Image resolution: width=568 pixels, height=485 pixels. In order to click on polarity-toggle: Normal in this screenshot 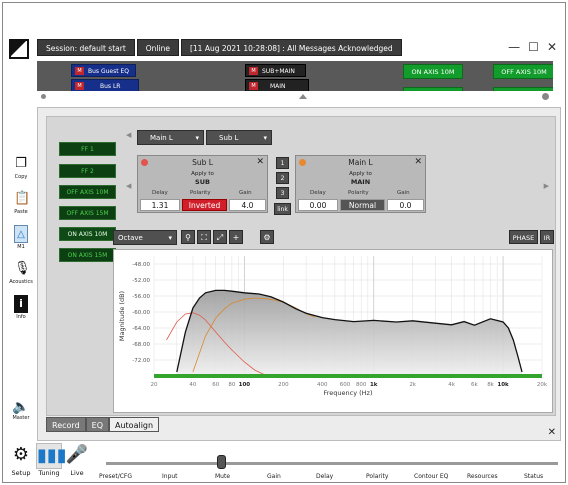, I will do `click(362, 205)`.